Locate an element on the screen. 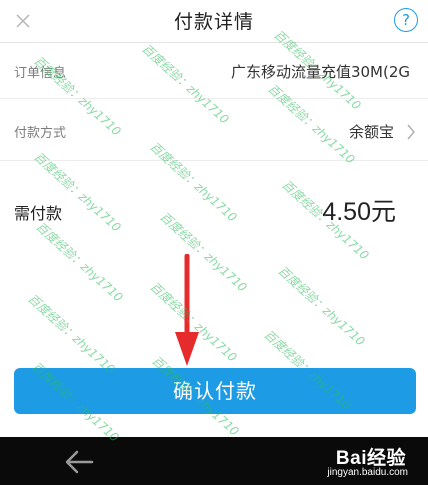  payment-method-value: 余额宝 is located at coordinates (371, 132).